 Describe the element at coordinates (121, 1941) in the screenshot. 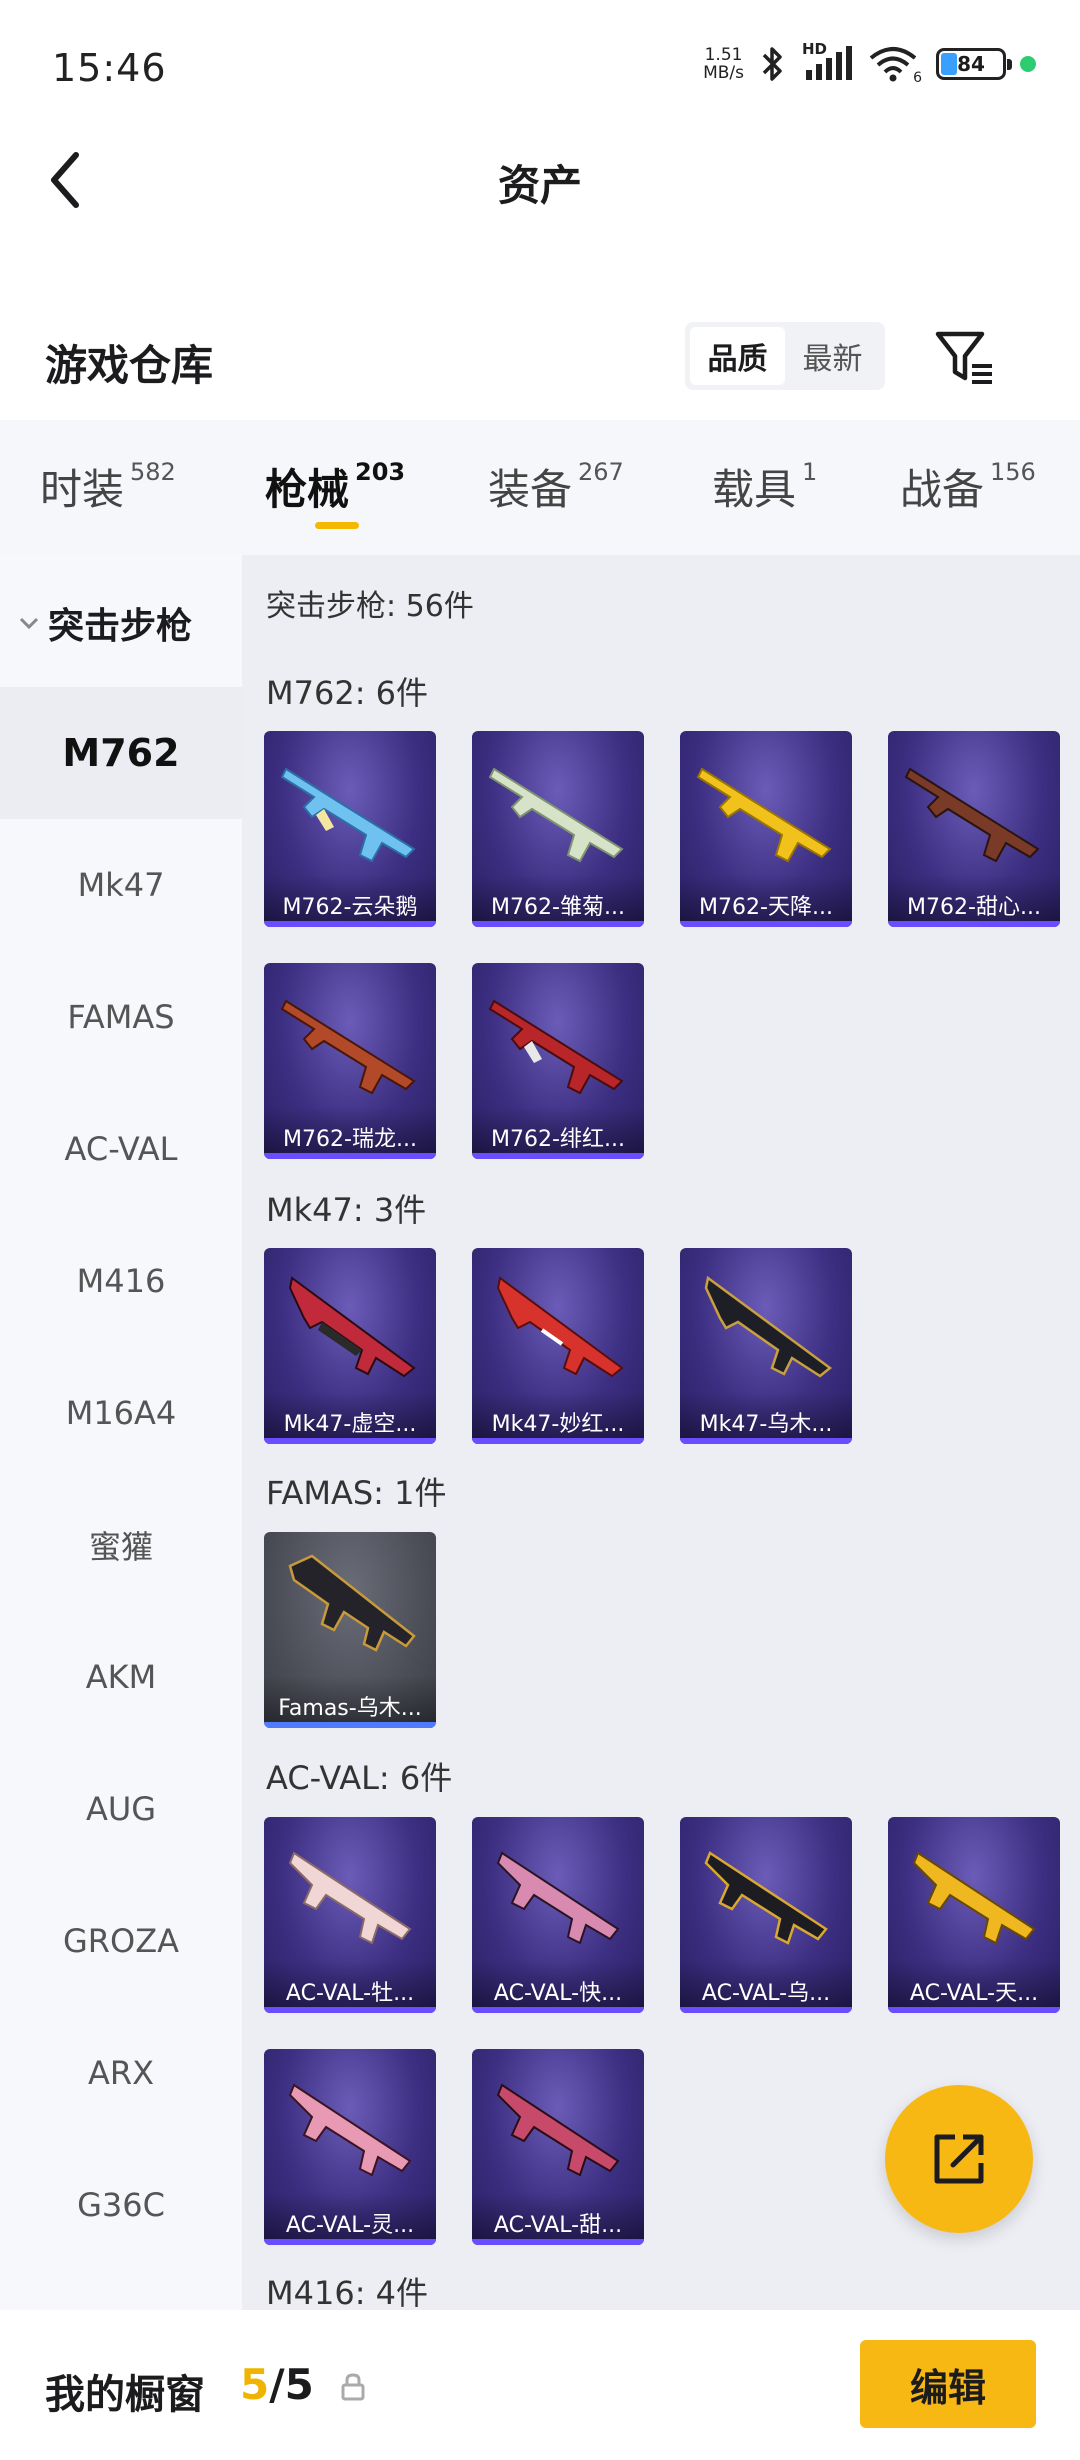

I see `sidebar-item-groza: GROZA` at that location.